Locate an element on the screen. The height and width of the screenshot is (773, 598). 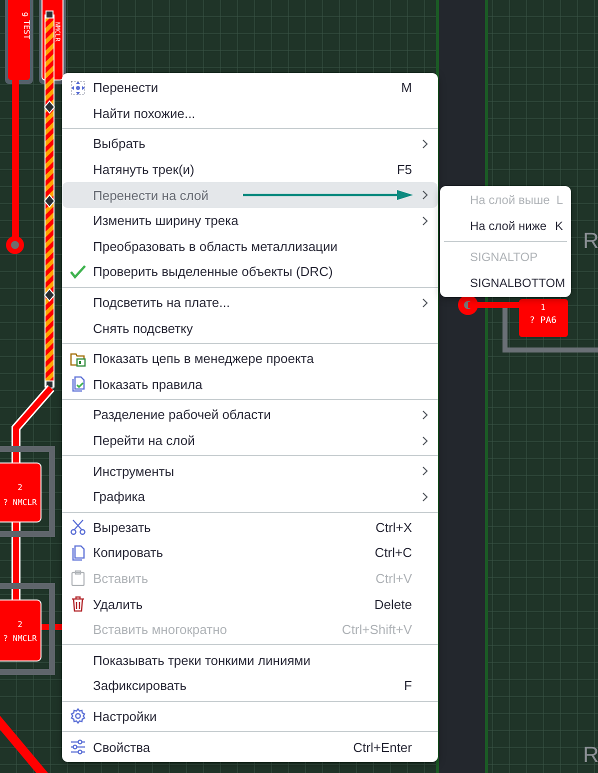
menu-item: Натянуть трек(и) F5 is located at coordinates (250, 169).